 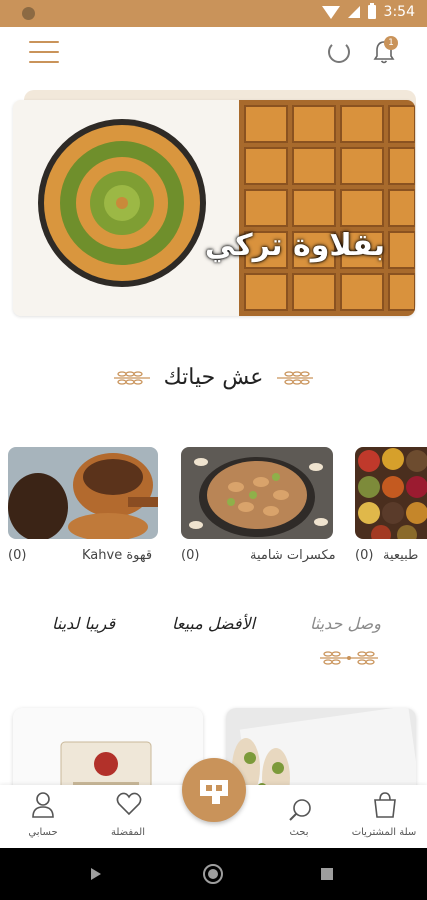 I want to click on status-time: 3:54, so click(x=399, y=12).